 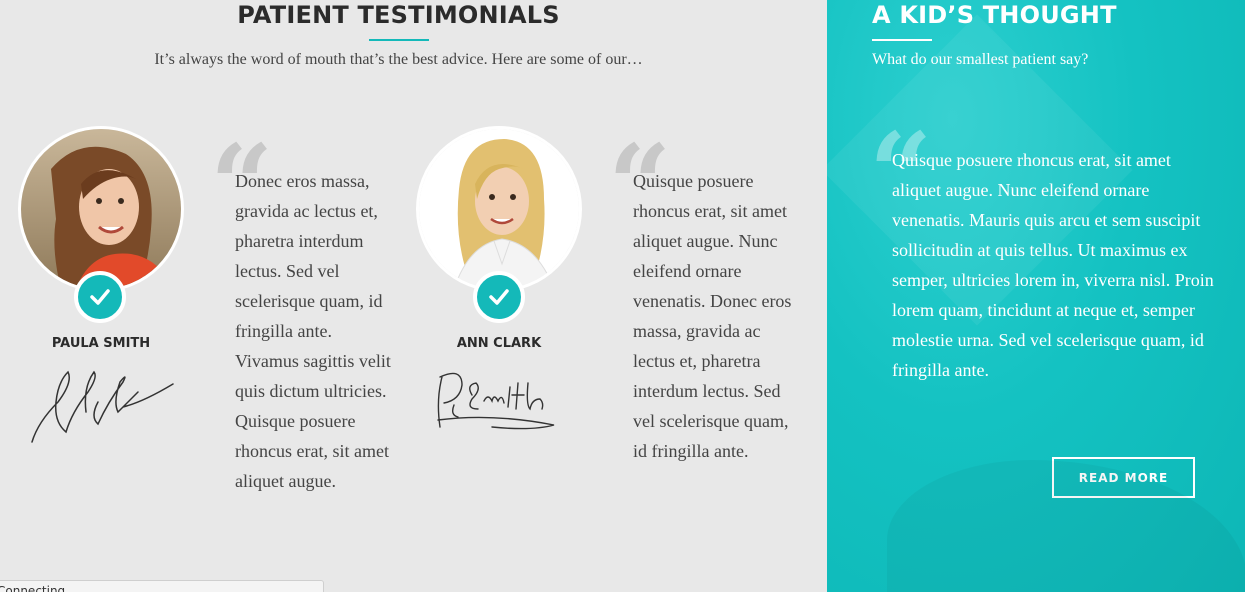 I want to click on section-title: A KID’S THOUGHT, so click(x=994, y=15).